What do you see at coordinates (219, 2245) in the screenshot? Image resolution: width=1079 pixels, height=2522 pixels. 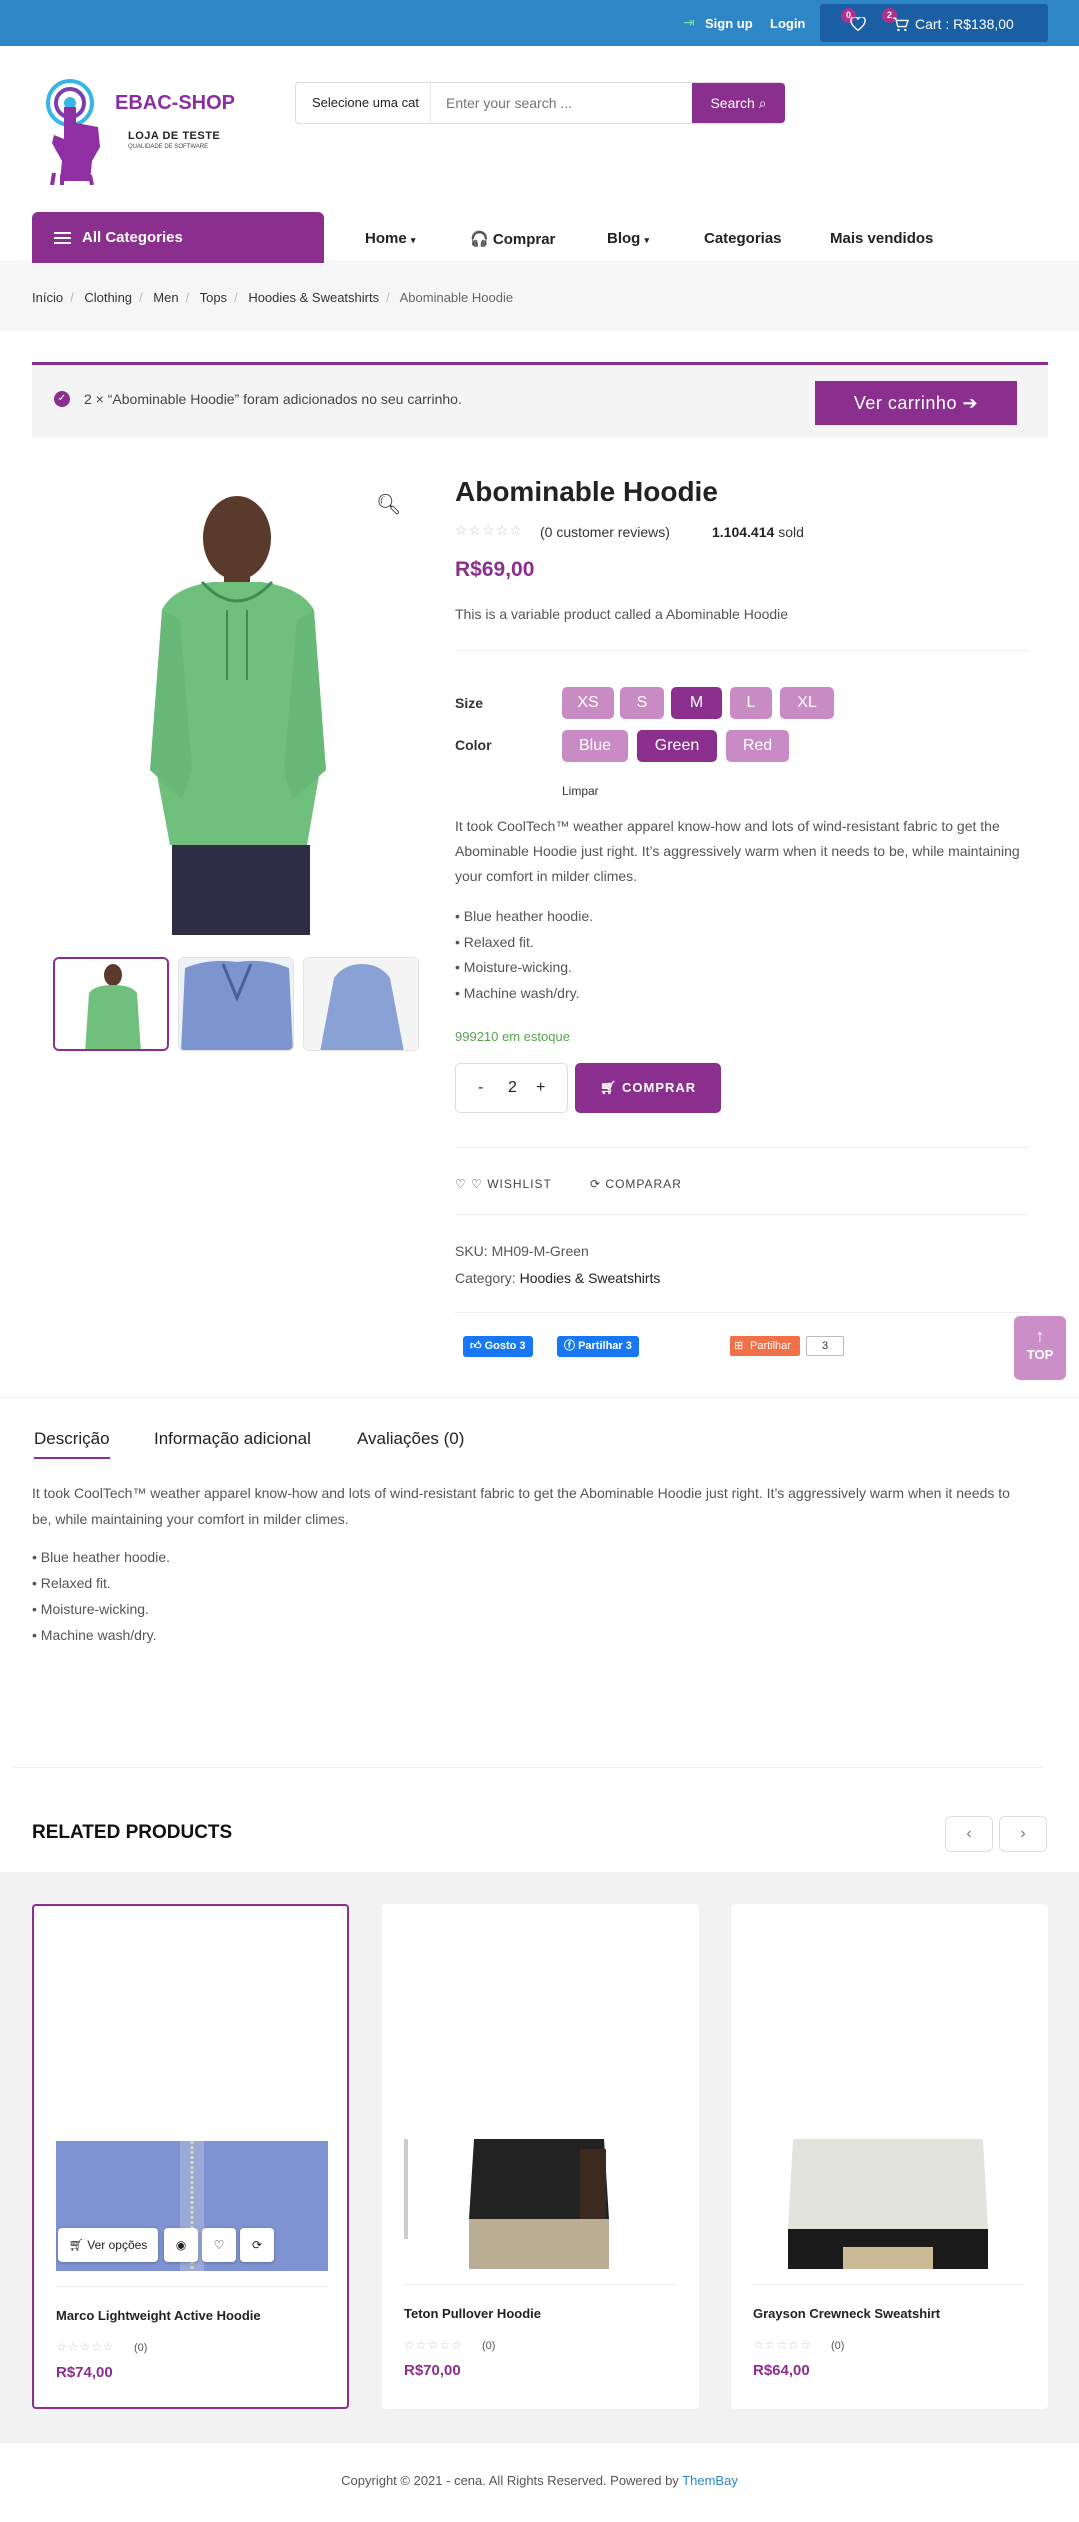 I see `add-to-wishlist-button: ♡` at bounding box center [219, 2245].